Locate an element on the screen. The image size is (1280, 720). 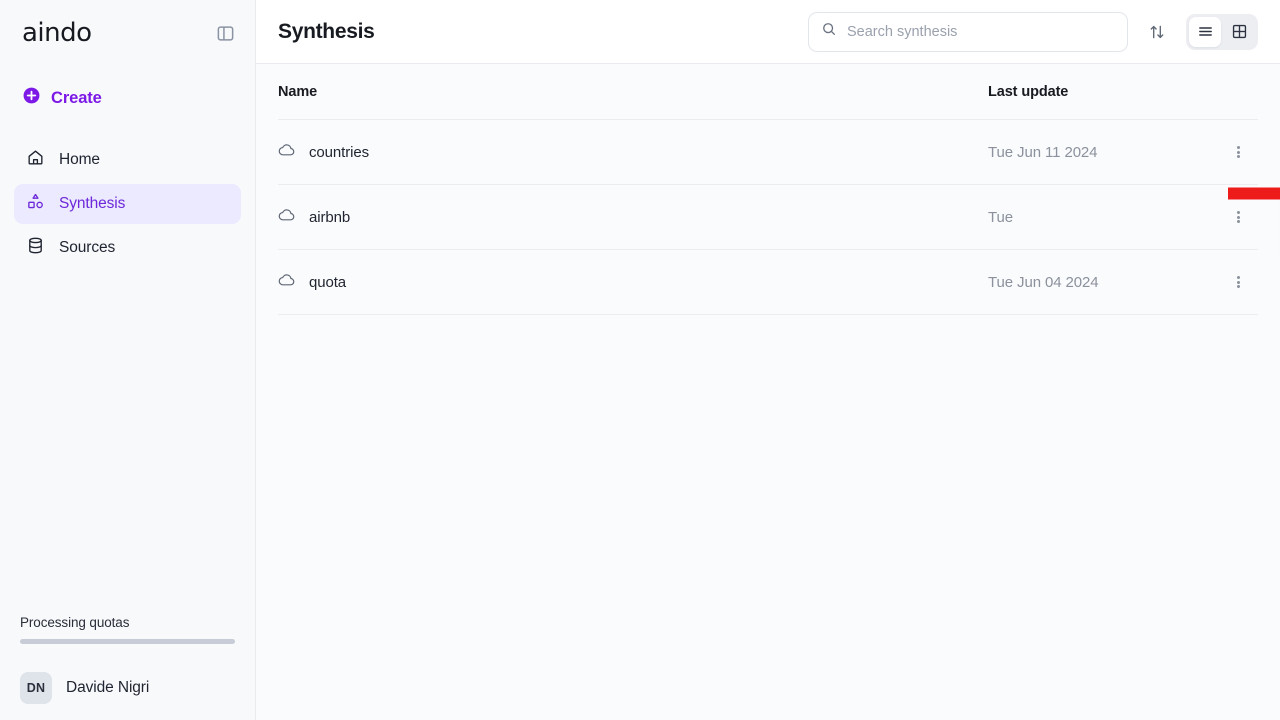
table-row: countries Tue Jun 11 2024 is located at coordinates (768, 152).